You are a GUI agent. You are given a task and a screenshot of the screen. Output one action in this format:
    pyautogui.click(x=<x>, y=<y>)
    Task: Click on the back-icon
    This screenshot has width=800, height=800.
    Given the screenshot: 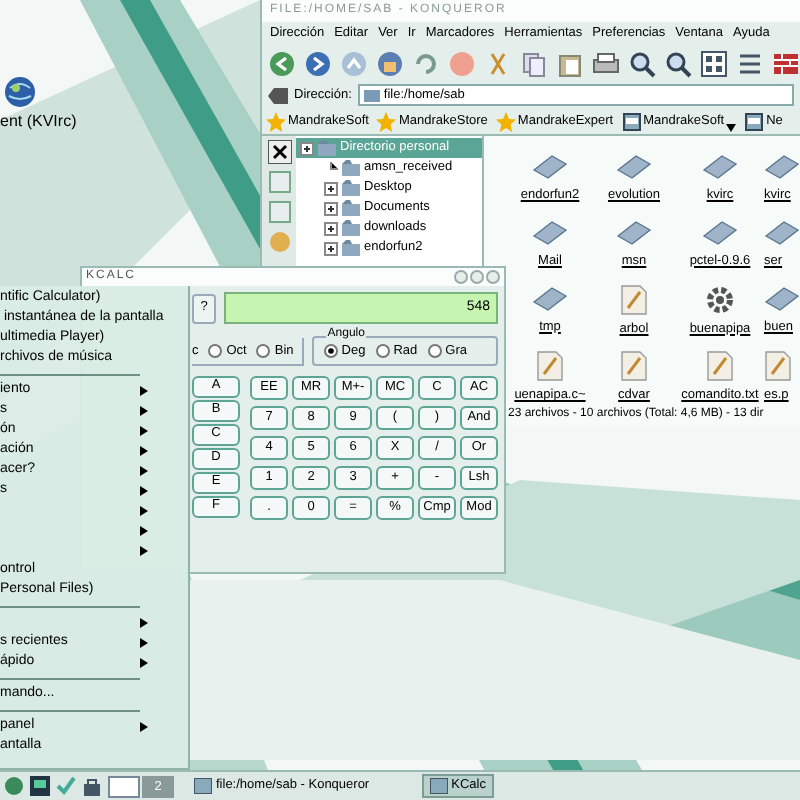 What is the action you would take?
    pyautogui.click(x=282, y=64)
    